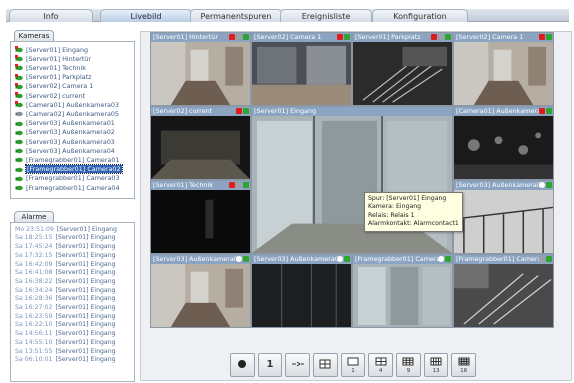 This screenshot has width=574, height=383. Describe the element at coordinates (65, 325) in the screenshot. I see `alarm-list-item: Sa 16:22:10 [Server01] Eingang` at that location.